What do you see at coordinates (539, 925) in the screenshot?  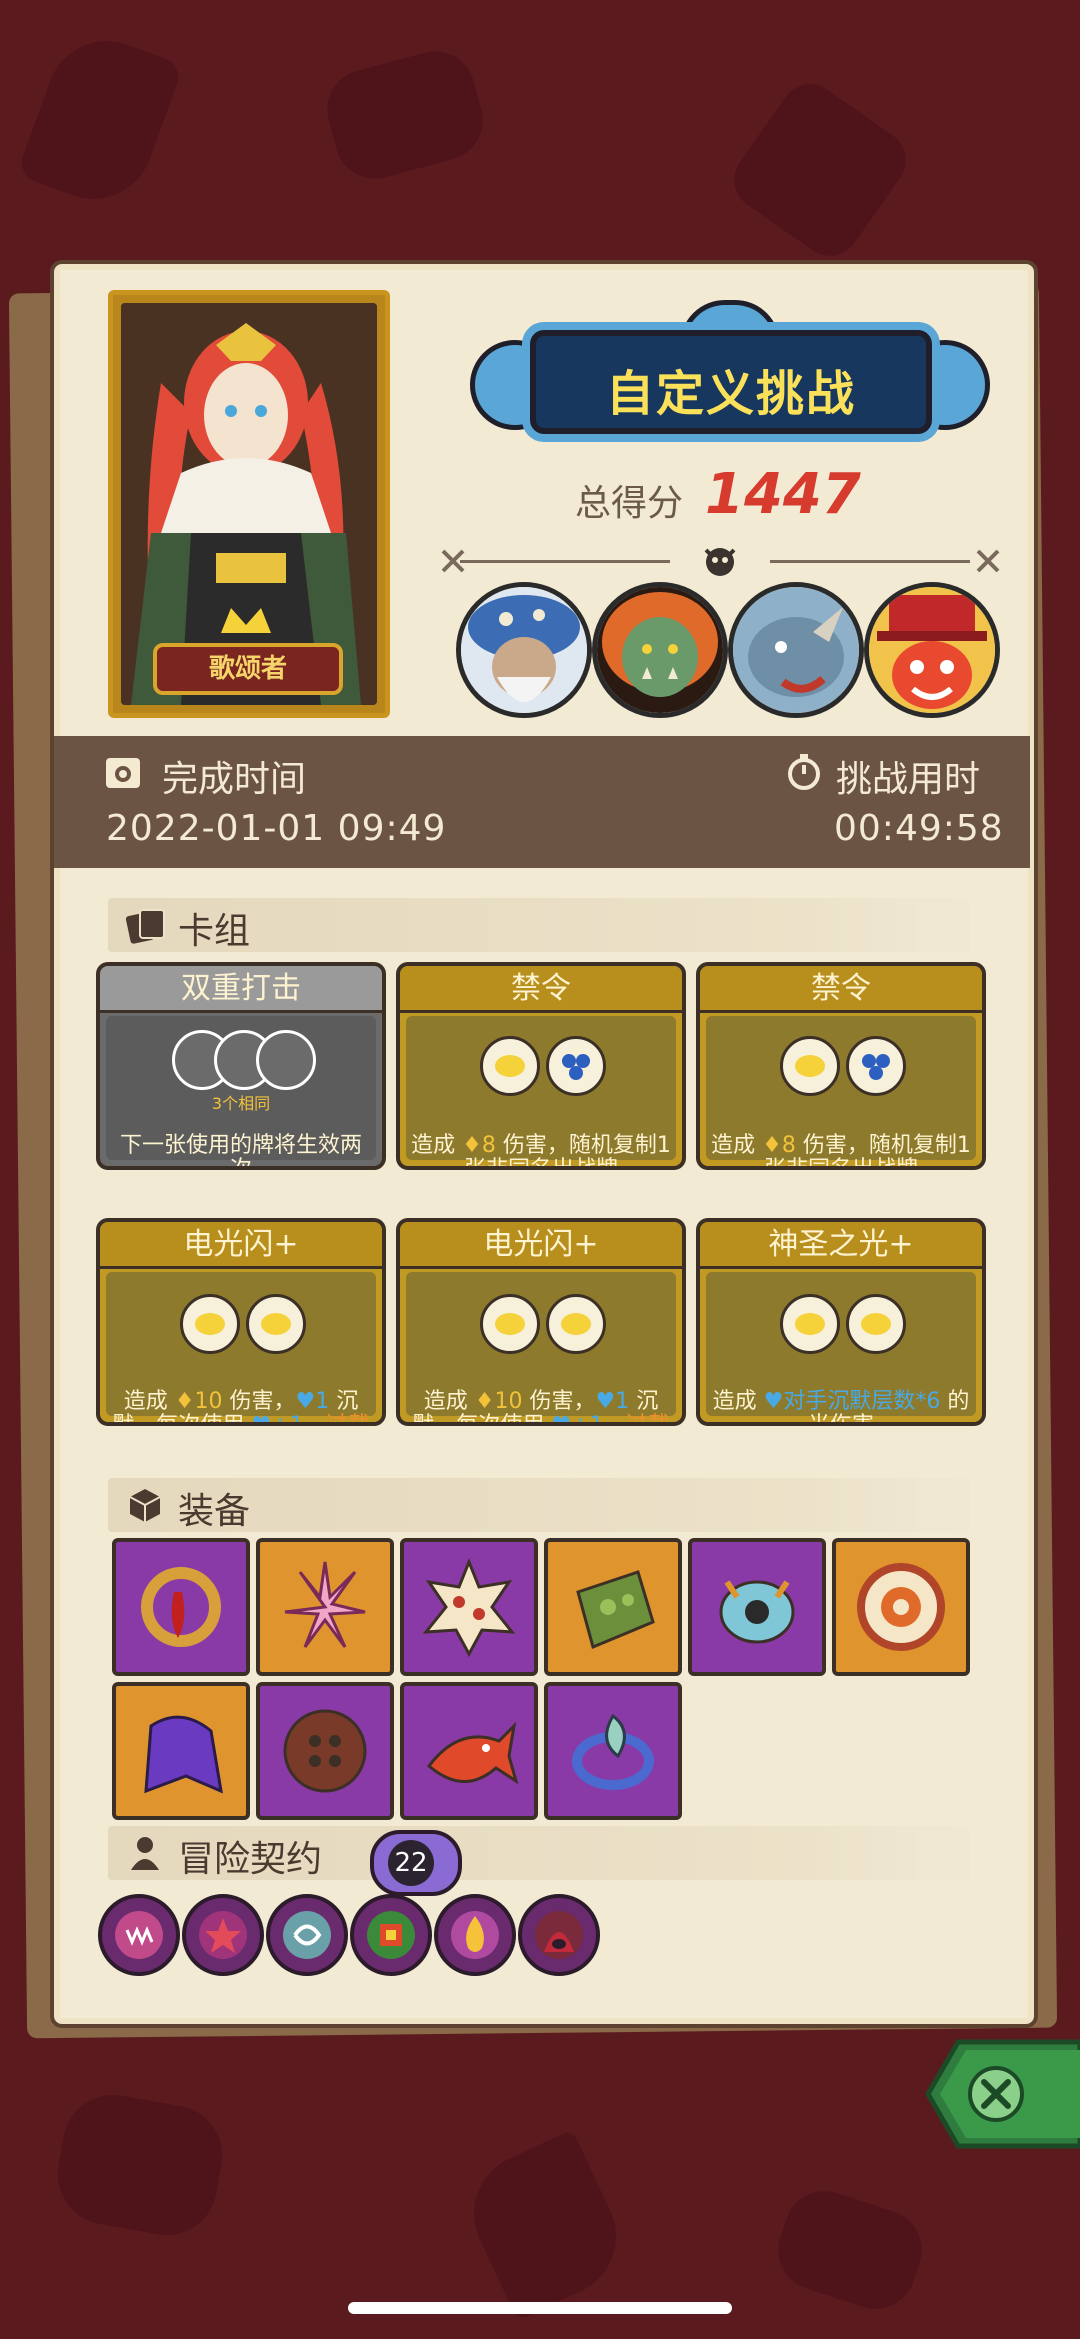 I see `deck-section-header: 卡组` at bounding box center [539, 925].